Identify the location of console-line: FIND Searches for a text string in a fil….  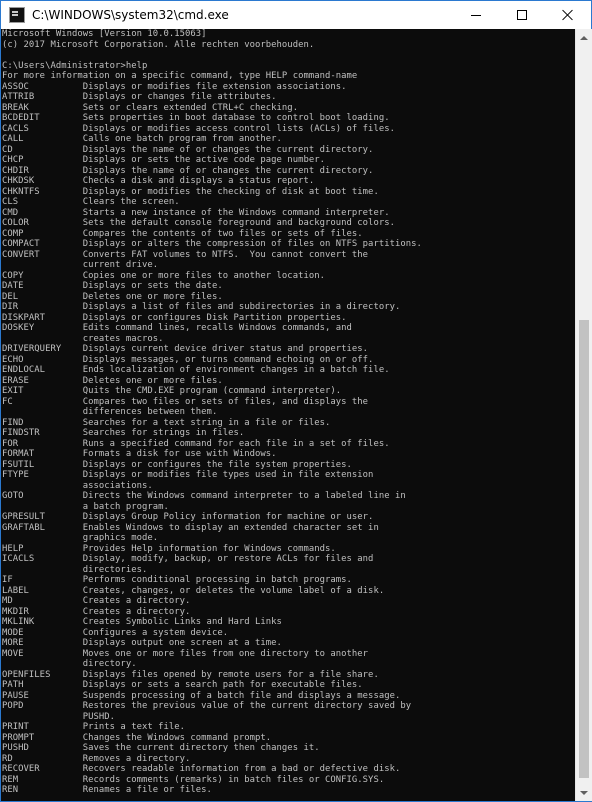
(166, 422).